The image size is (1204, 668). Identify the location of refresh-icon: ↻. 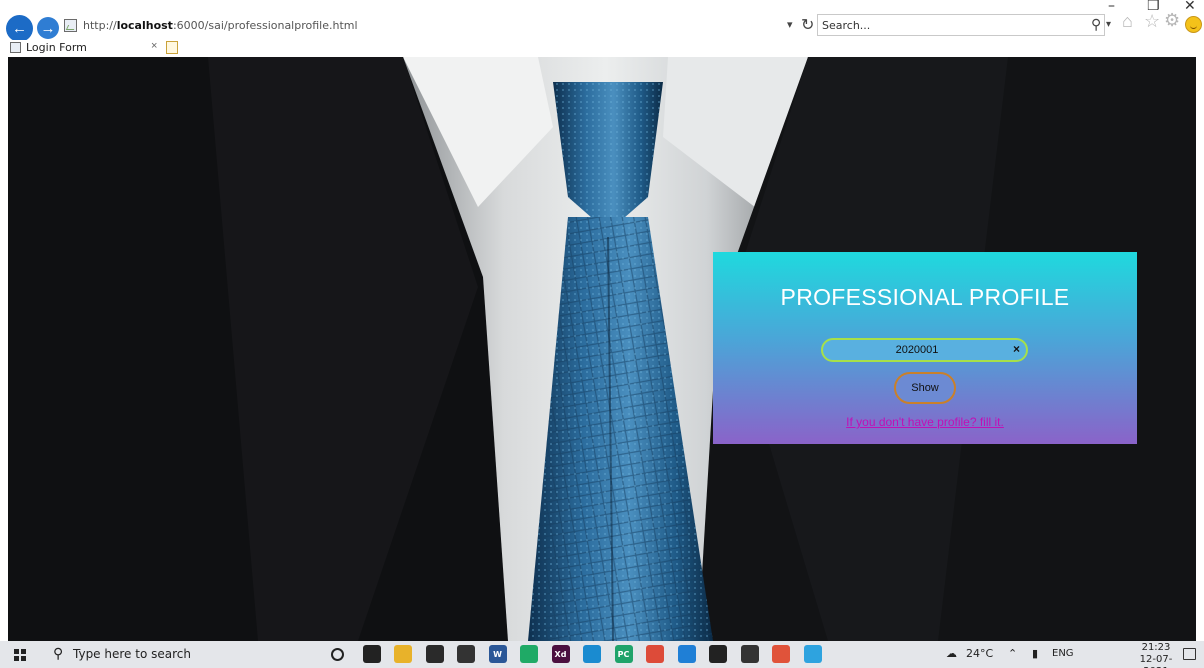
(807, 25).